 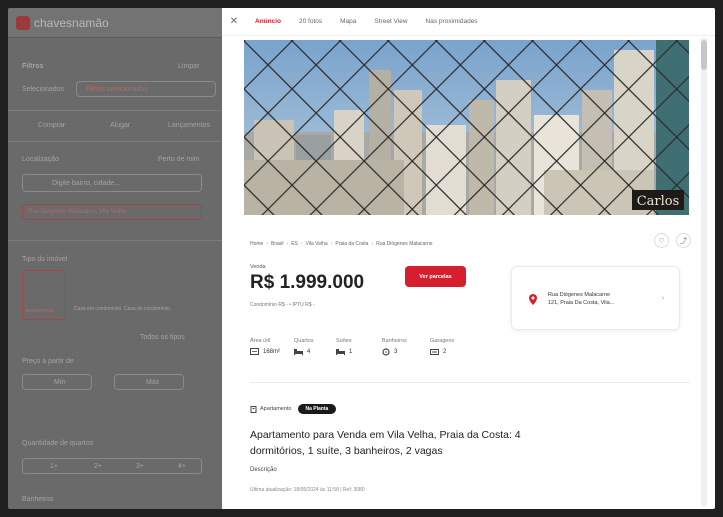 I want to click on feature-label: Banheiros, so click(x=394, y=341).